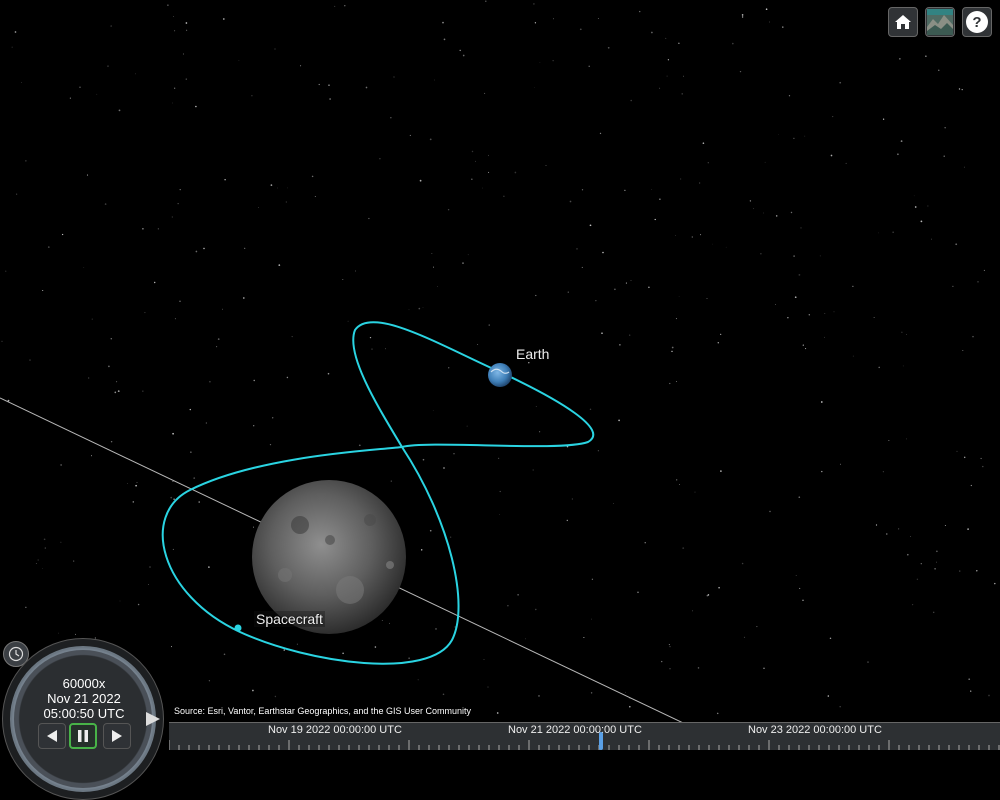 Image resolution: width=1000 pixels, height=800 pixels. I want to click on base-layer-picker-button, so click(940, 22).